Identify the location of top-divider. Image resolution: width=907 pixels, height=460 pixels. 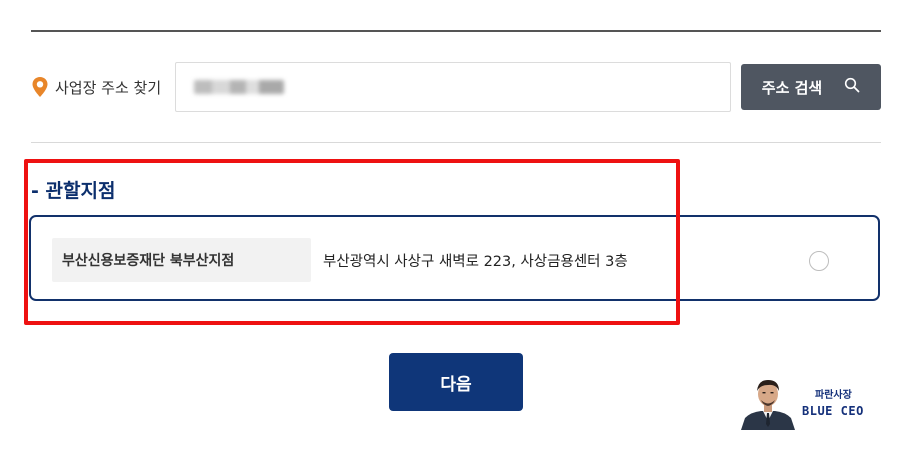
(456, 31).